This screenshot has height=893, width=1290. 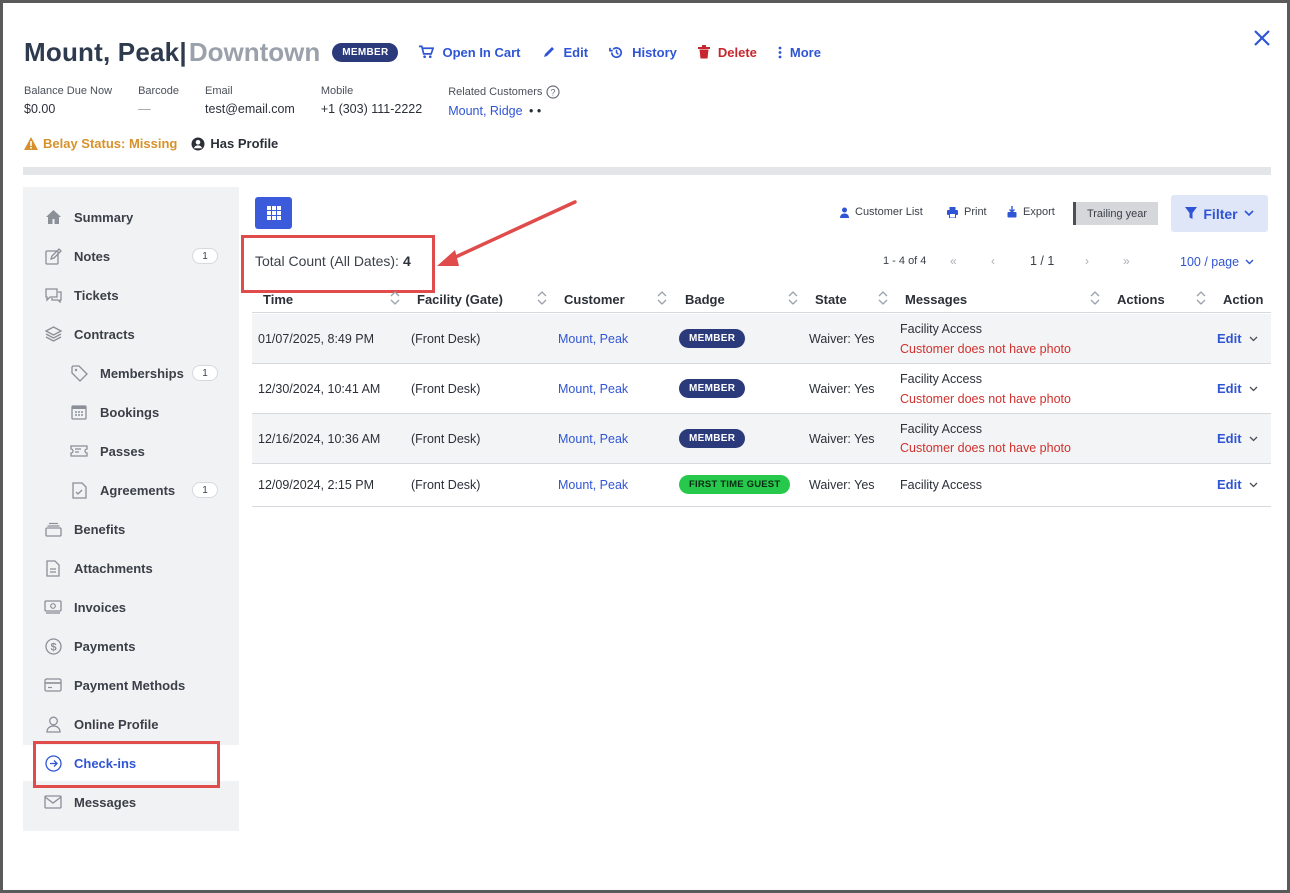 What do you see at coordinates (1031, 212) in the screenshot?
I see `export-button: Export` at bounding box center [1031, 212].